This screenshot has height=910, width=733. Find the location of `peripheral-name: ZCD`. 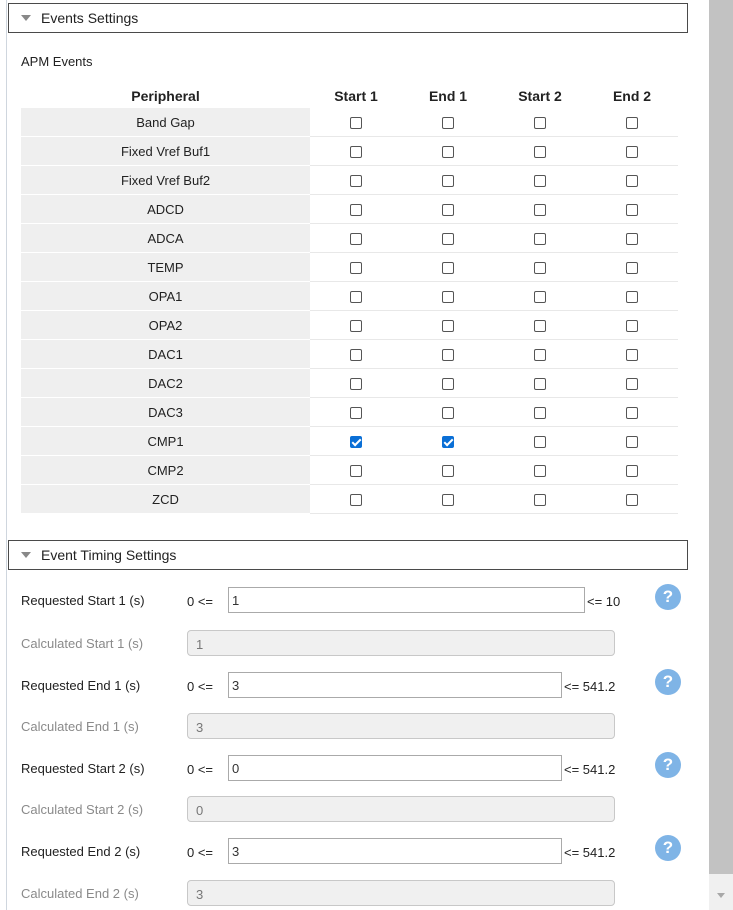

peripheral-name: ZCD is located at coordinates (165, 499).